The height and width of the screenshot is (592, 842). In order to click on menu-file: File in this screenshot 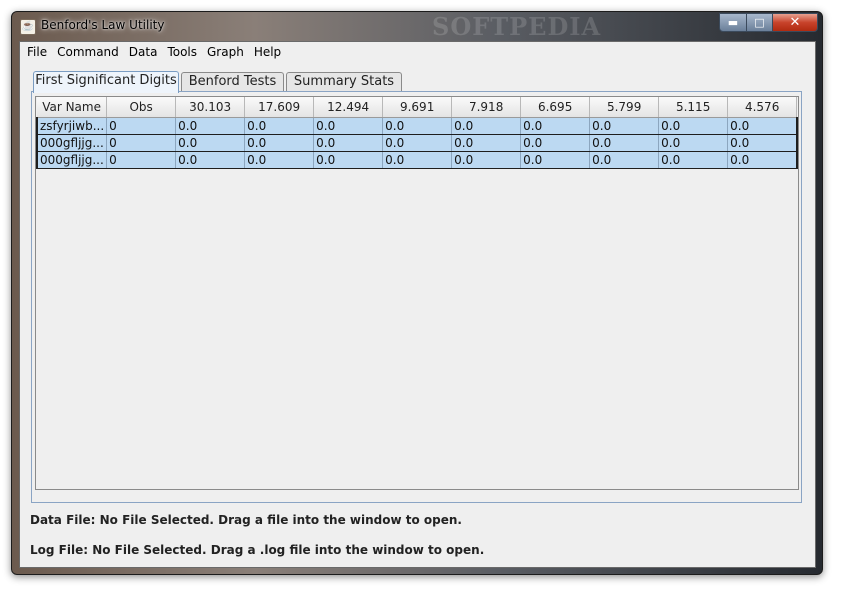, I will do `click(37, 52)`.